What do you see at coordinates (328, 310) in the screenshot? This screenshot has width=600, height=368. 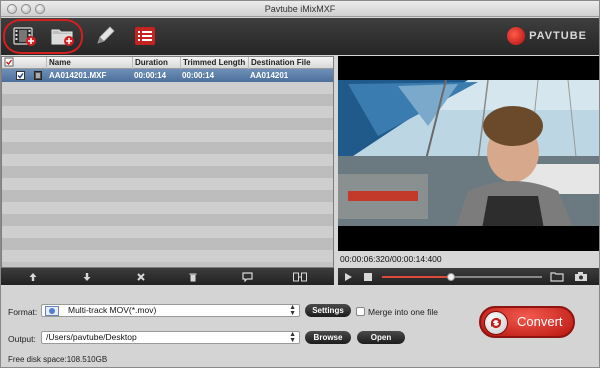 I see `settings-button: Settings` at bounding box center [328, 310].